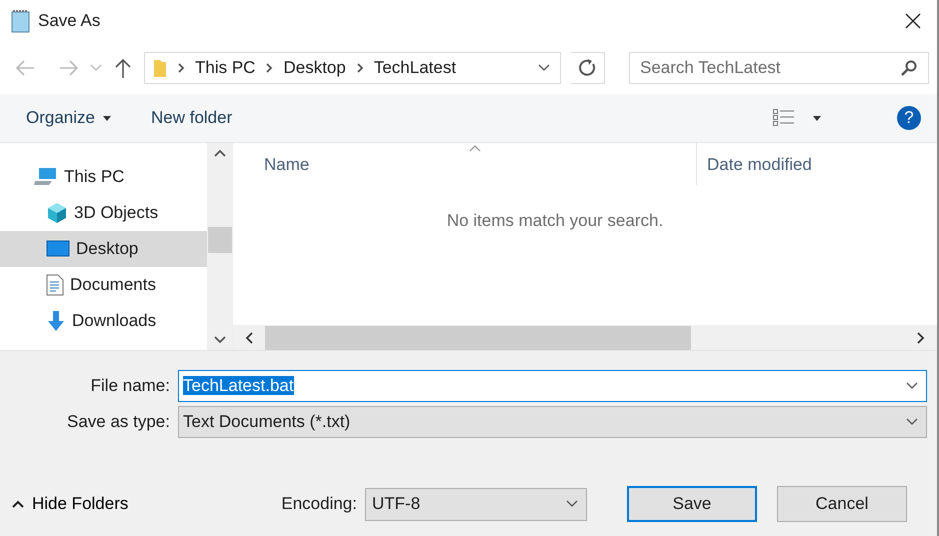 This screenshot has height=536, width=939. I want to click on save-as-type-dropdown: Text Documents (*.txt), so click(552, 422).